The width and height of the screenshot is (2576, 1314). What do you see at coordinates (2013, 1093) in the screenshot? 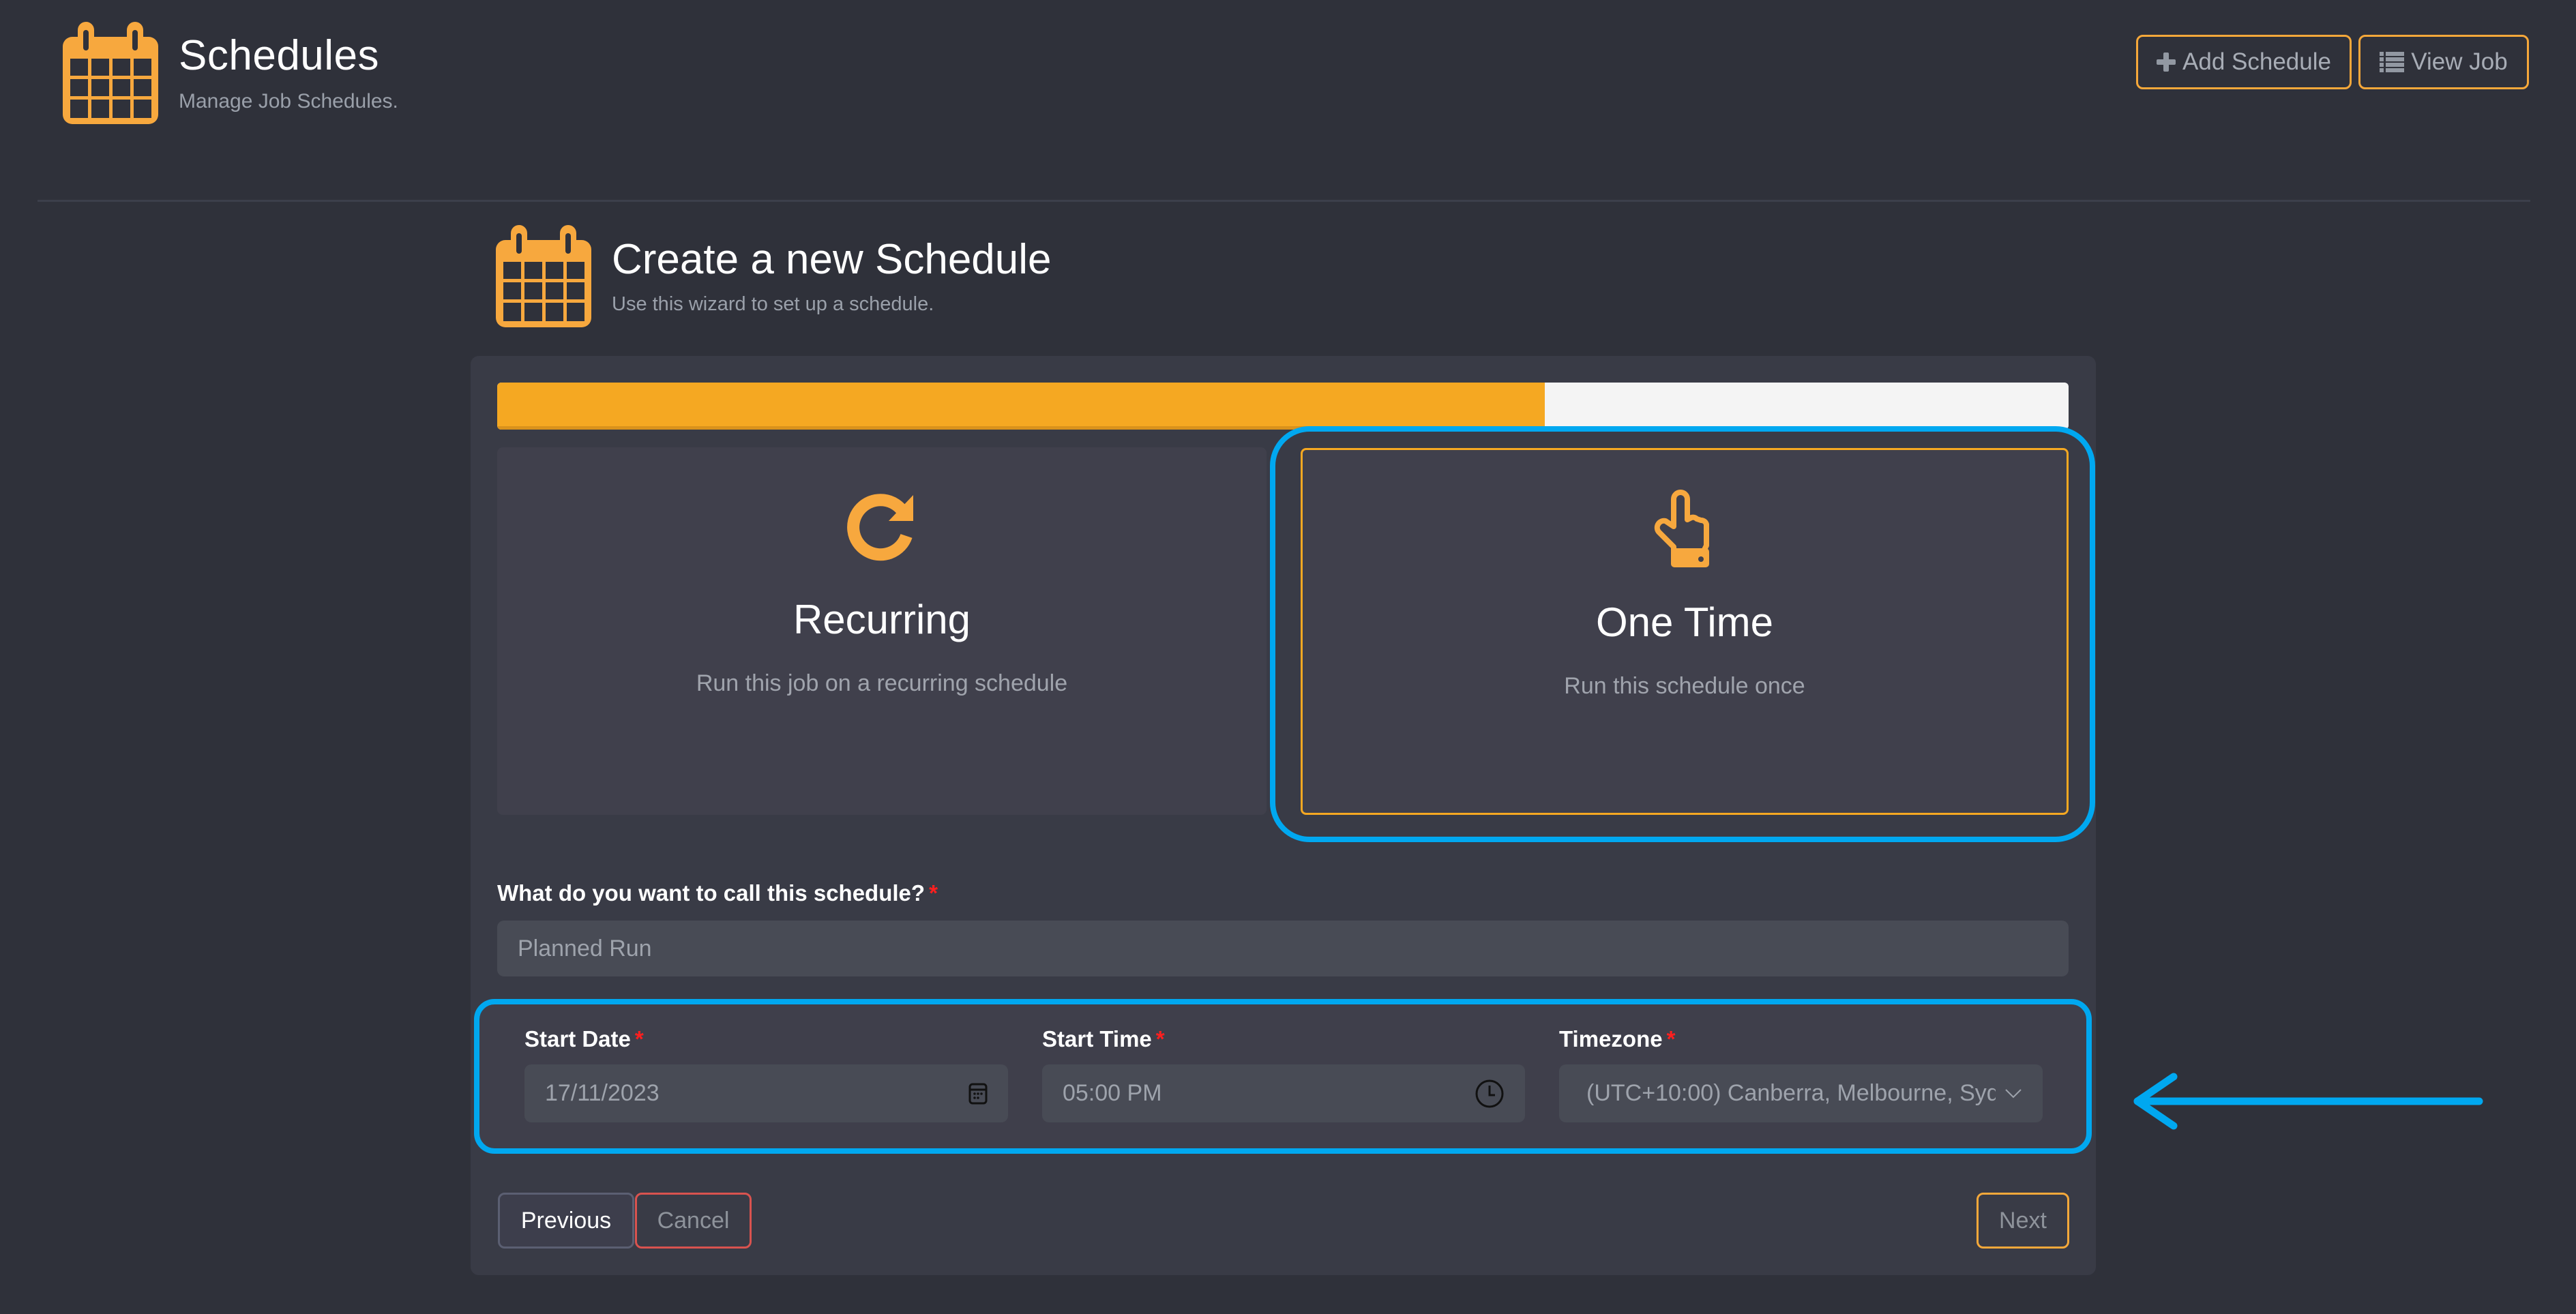
I see `chevron-down-icon` at bounding box center [2013, 1093].